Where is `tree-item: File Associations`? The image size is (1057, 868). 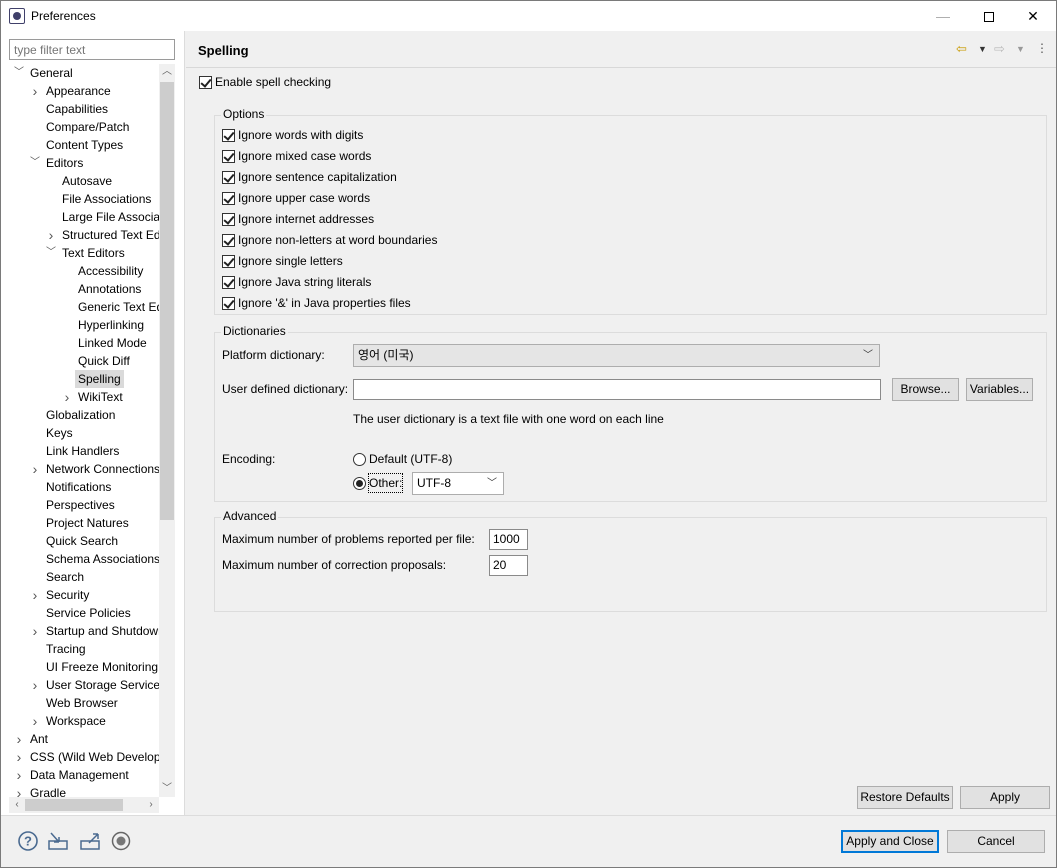
tree-item: File Associations is located at coordinates (80, 199).